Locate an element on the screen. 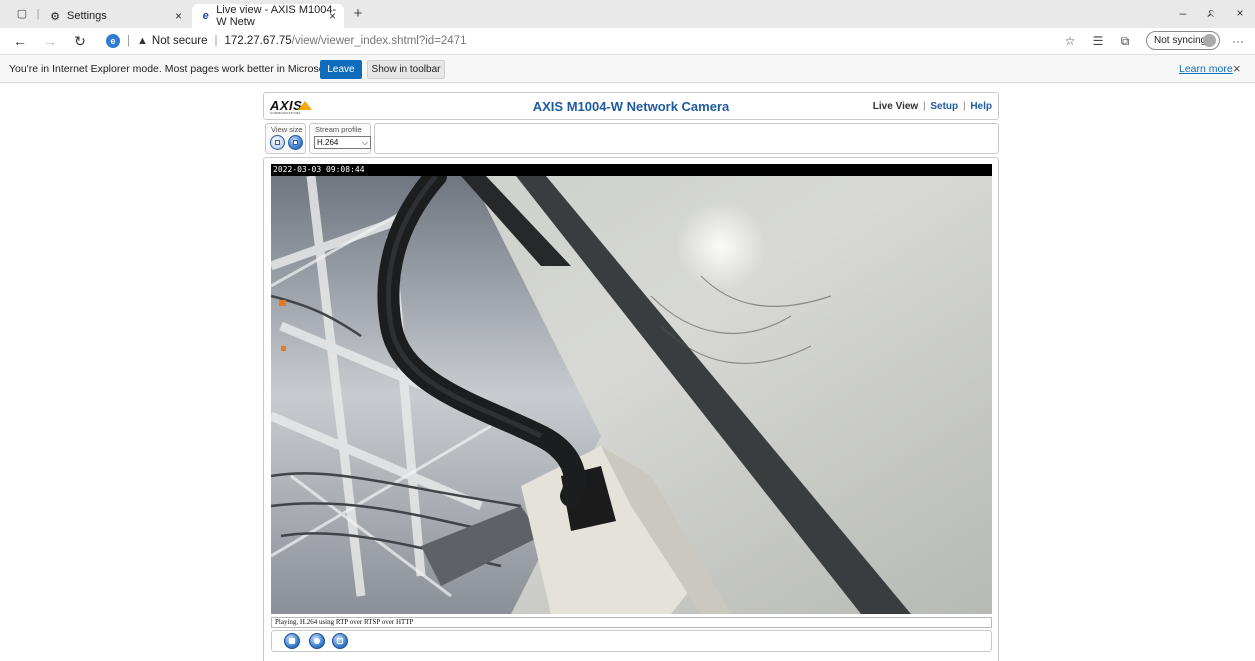 The image size is (1255, 661). profile-sync-button: Not syncing is located at coordinates (1183, 40).